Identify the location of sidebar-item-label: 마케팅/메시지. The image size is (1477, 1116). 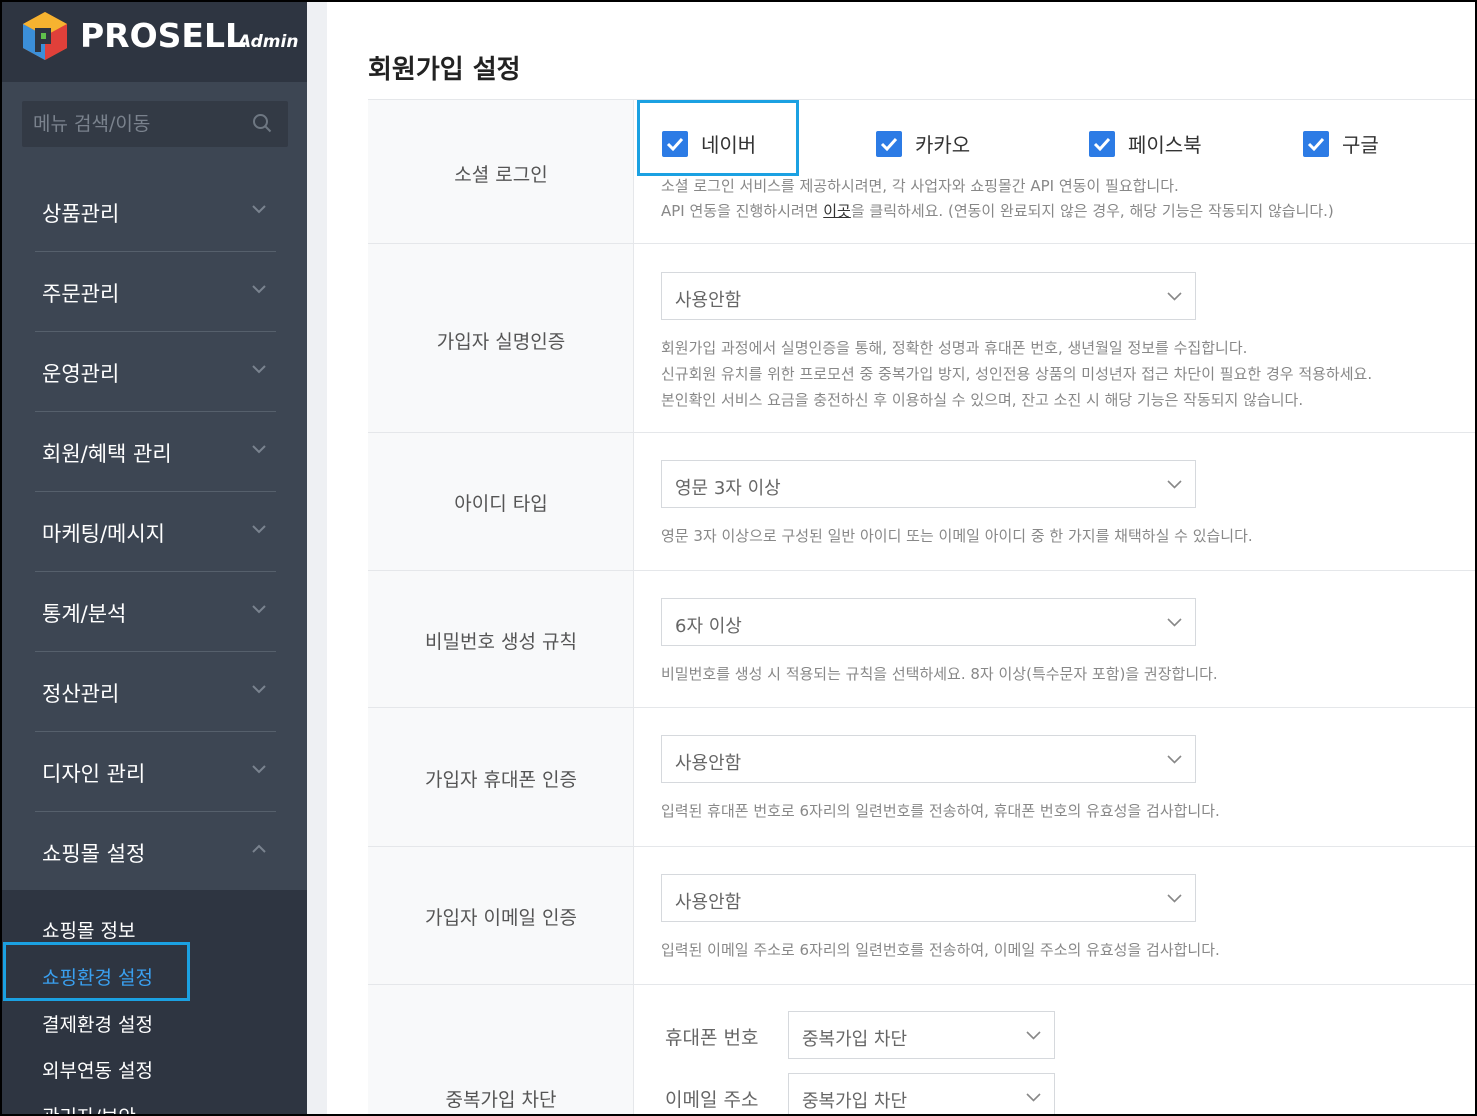
(103, 534).